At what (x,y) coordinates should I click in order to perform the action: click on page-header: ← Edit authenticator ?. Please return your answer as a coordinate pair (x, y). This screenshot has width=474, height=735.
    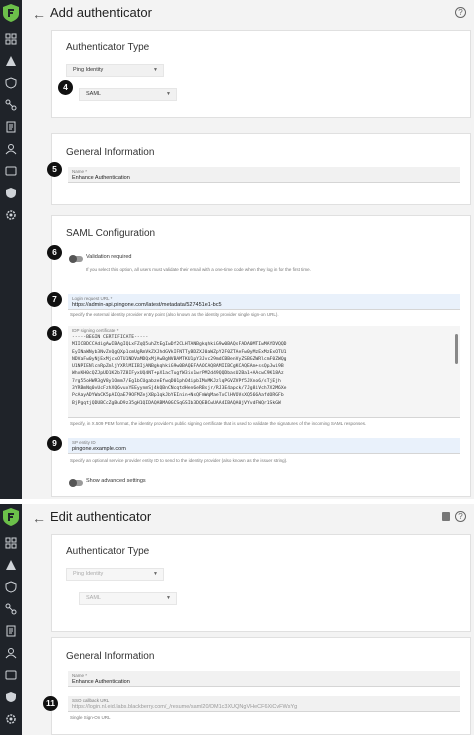
    Looking at the image, I should click on (248, 518).